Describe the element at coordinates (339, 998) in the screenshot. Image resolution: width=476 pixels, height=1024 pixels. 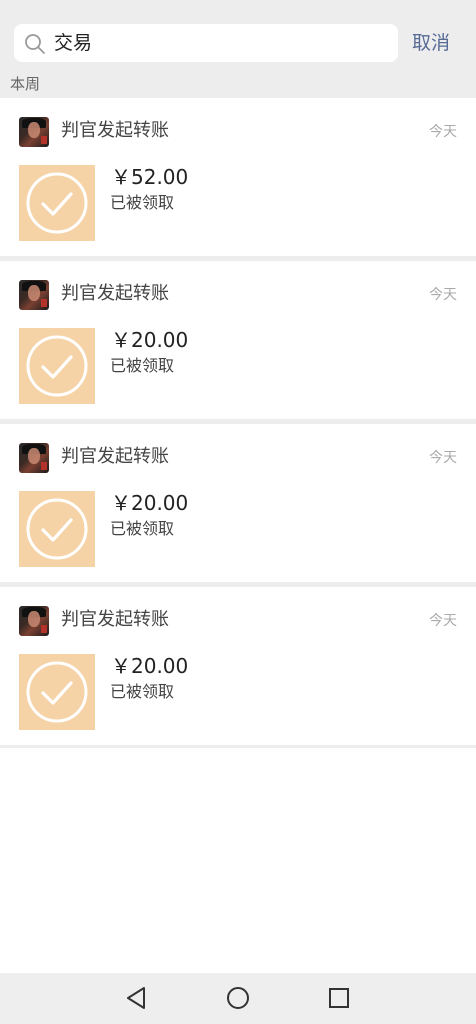
I see `square-recents-icon` at that location.